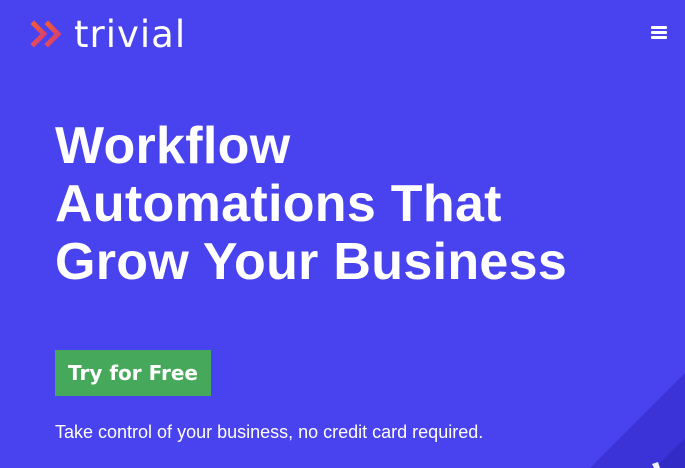 The width and height of the screenshot is (685, 468). Describe the element at coordinates (342, 35) in the screenshot. I see `site-header: trivial` at that location.